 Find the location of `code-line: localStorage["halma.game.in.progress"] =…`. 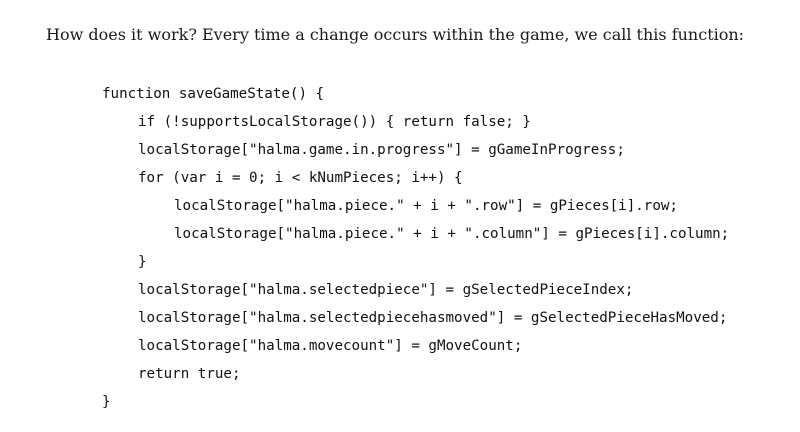

code-line: localStorage["halma.game.in.progress"] =… is located at coordinates (381, 150).